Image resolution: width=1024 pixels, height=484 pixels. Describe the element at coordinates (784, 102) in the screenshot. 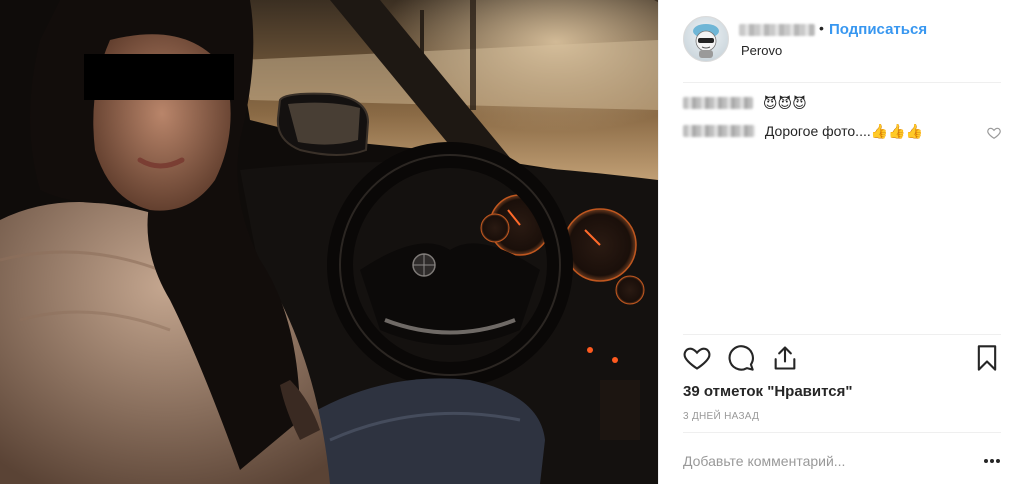

I see `comment-text: 😈😈😈` at that location.